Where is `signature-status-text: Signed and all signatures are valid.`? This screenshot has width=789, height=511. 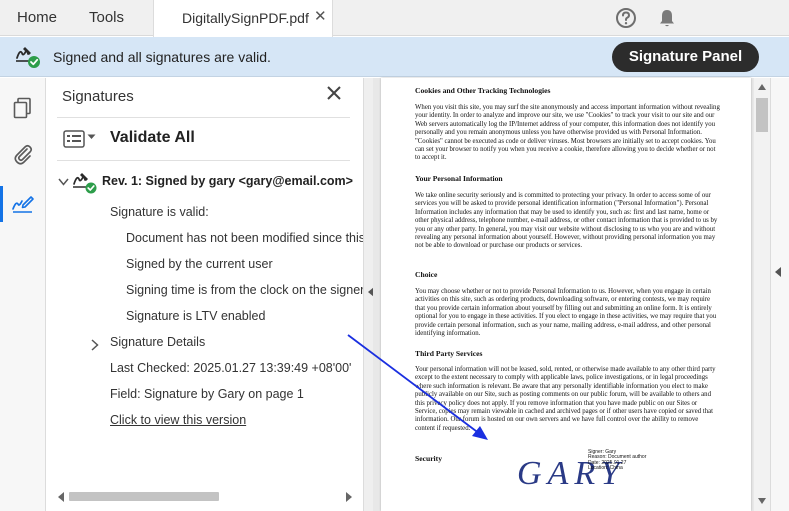
signature-status-text: Signed and all signatures are valid. is located at coordinates (162, 57).